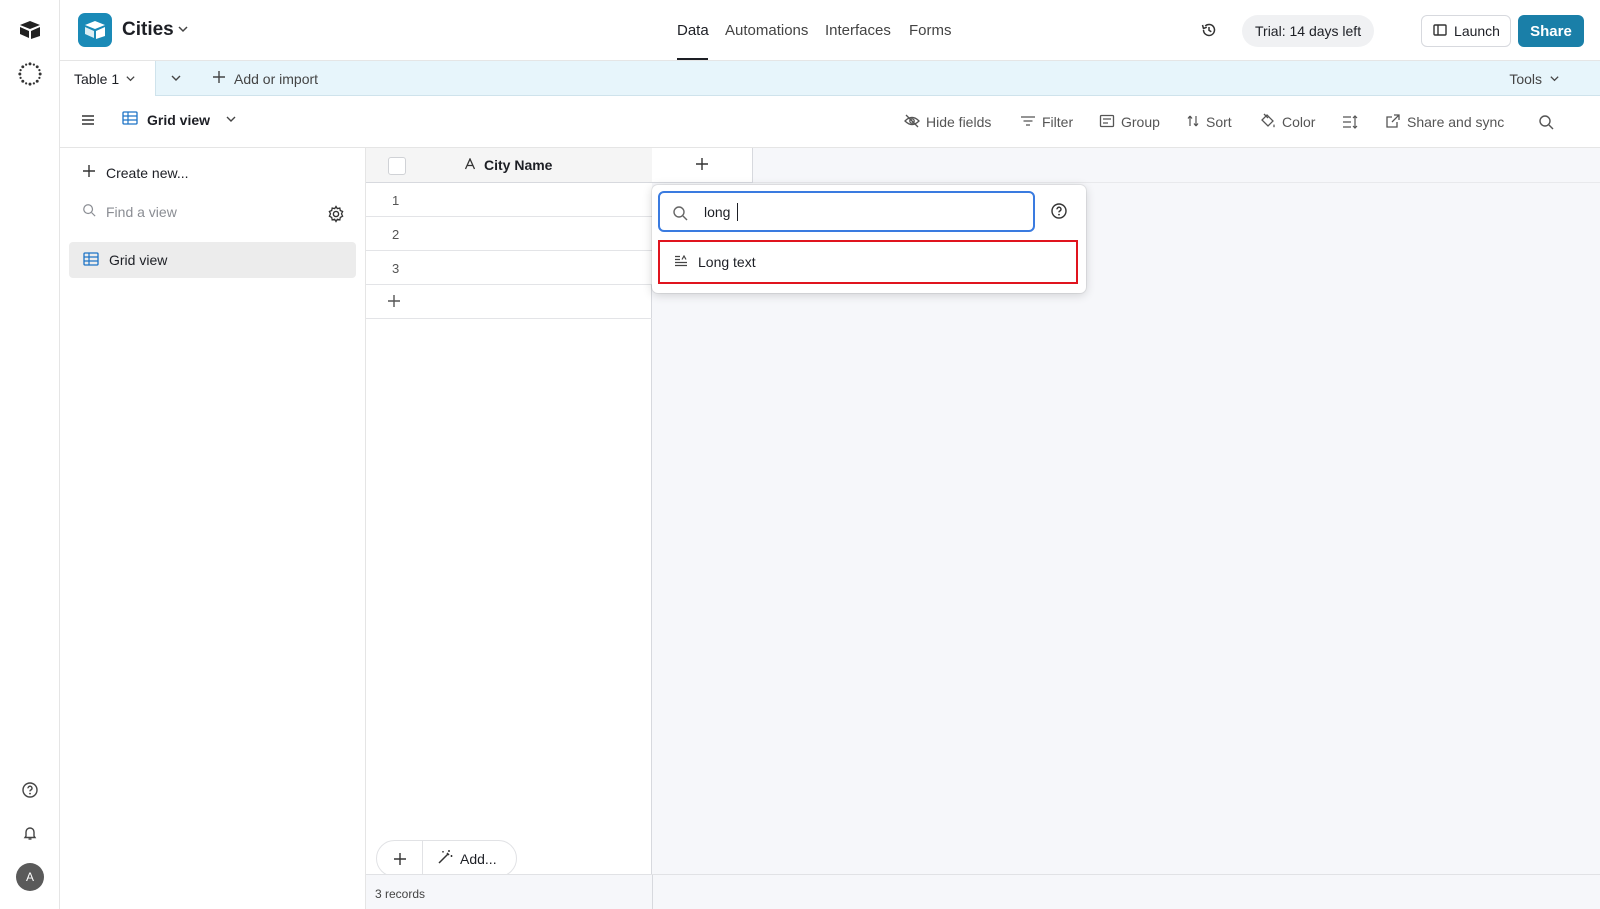  What do you see at coordinates (858, 30) in the screenshot?
I see `tab-interfaces: Interfaces` at bounding box center [858, 30].